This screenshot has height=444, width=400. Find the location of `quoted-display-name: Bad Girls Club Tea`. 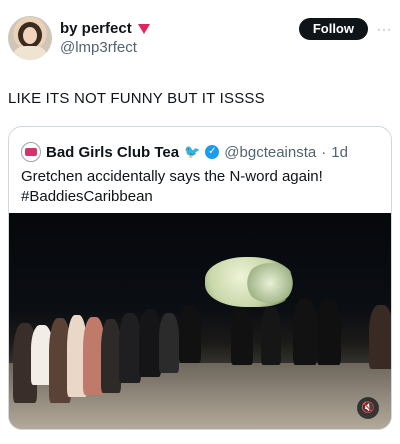

quoted-display-name: Bad Girls Club Tea is located at coordinates (112, 152).